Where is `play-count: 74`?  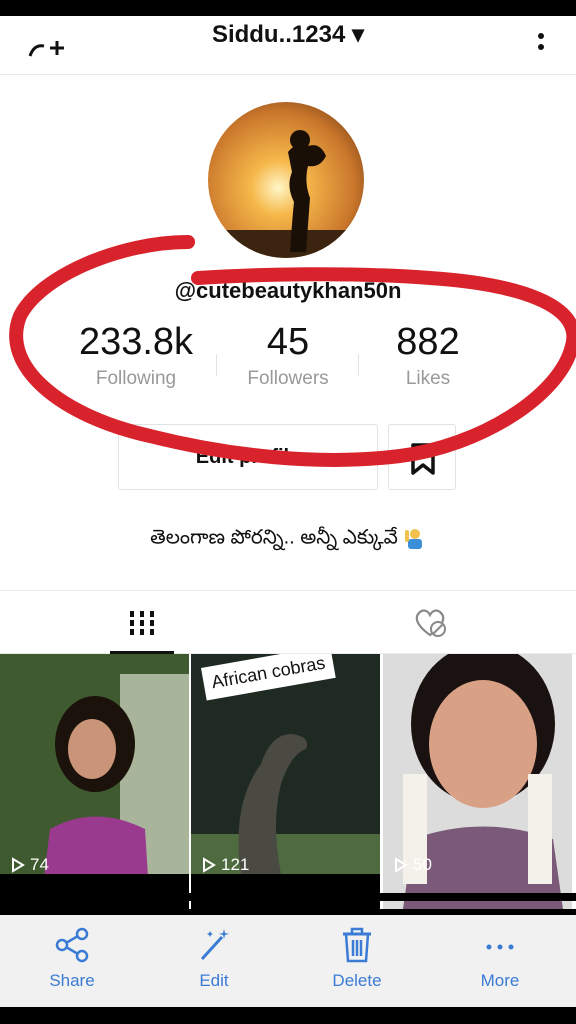
play-count: 74 is located at coordinates (29, 865).